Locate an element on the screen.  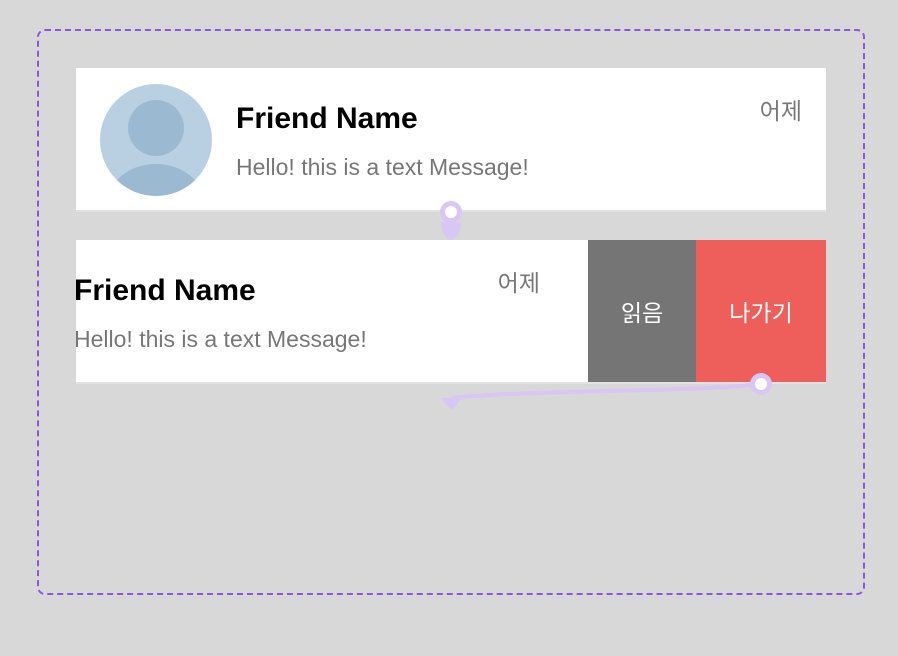
avatar is located at coordinates (156, 140).